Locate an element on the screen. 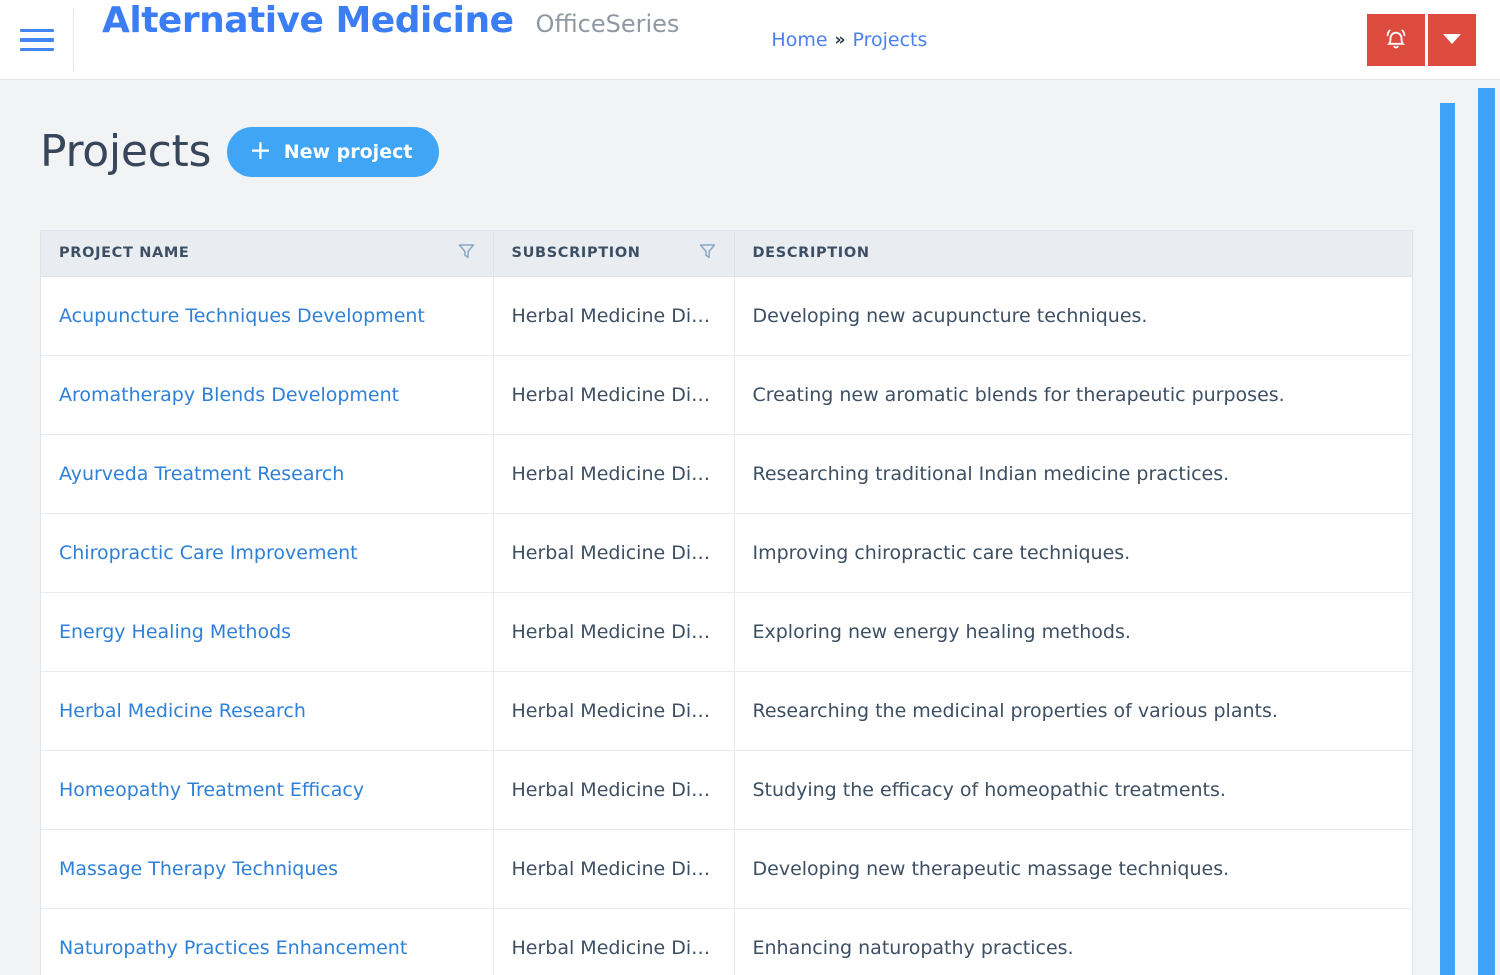 The height and width of the screenshot is (975, 1500). cell-project-name: Naturopathy Practices Enhancement is located at coordinates (267, 941).